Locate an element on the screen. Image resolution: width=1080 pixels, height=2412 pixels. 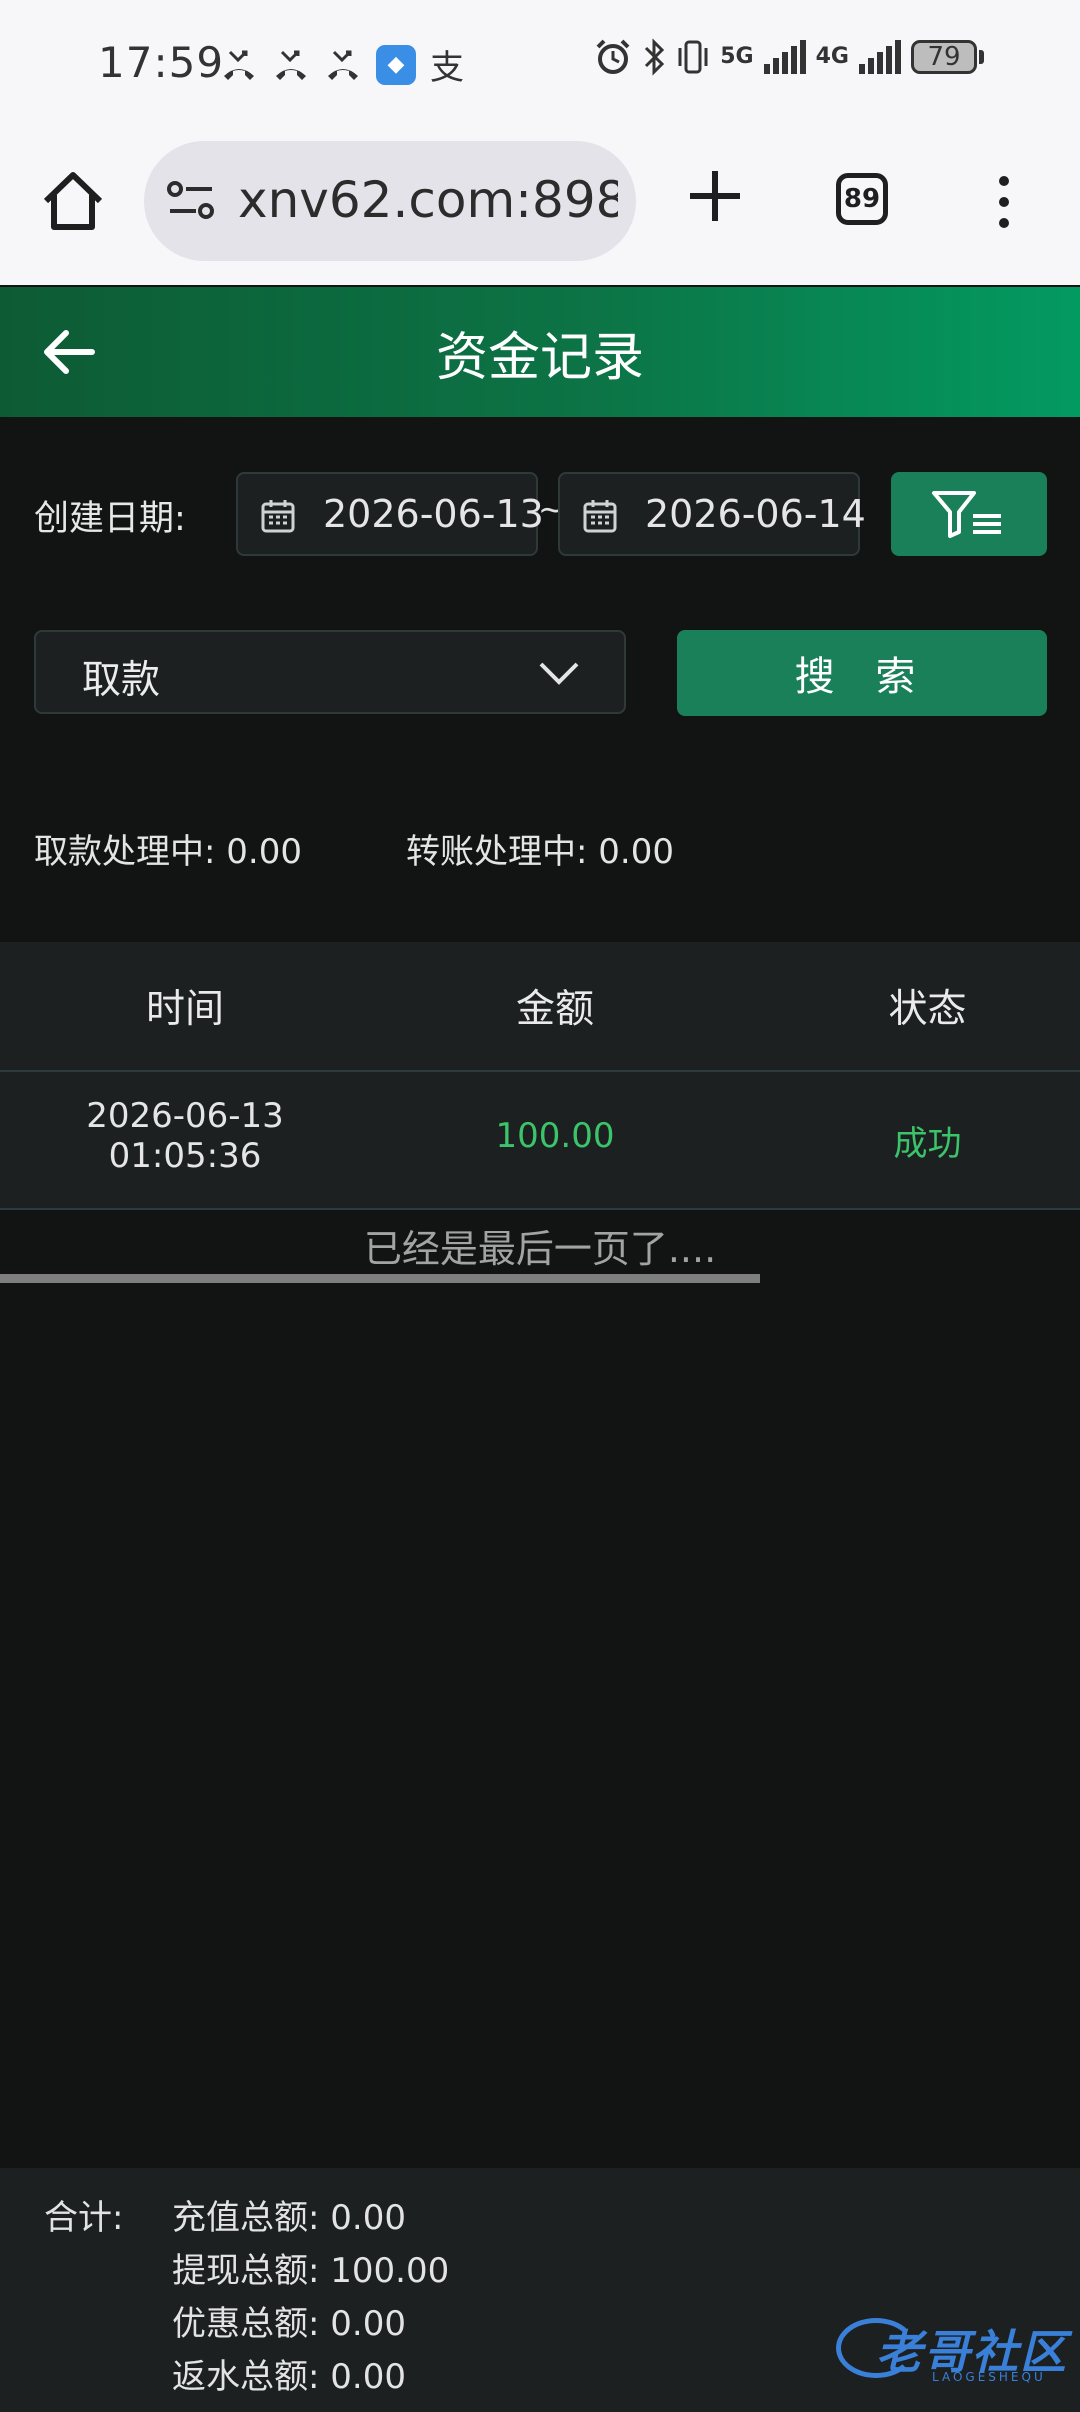
signal-4g-icon is located at coordinates (880, 57).